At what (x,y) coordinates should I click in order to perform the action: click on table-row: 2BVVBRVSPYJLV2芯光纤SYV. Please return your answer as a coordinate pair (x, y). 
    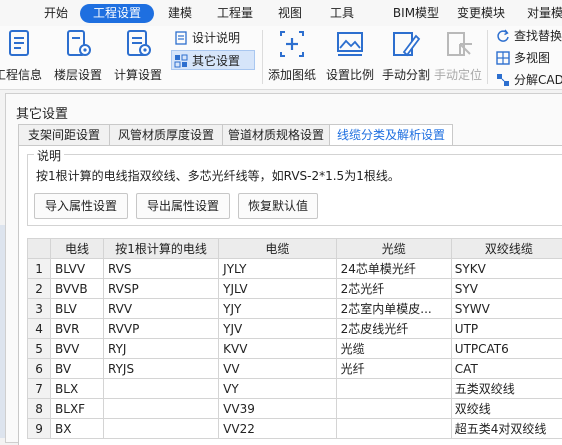
    Looking at the image, I should click on (295, 289).